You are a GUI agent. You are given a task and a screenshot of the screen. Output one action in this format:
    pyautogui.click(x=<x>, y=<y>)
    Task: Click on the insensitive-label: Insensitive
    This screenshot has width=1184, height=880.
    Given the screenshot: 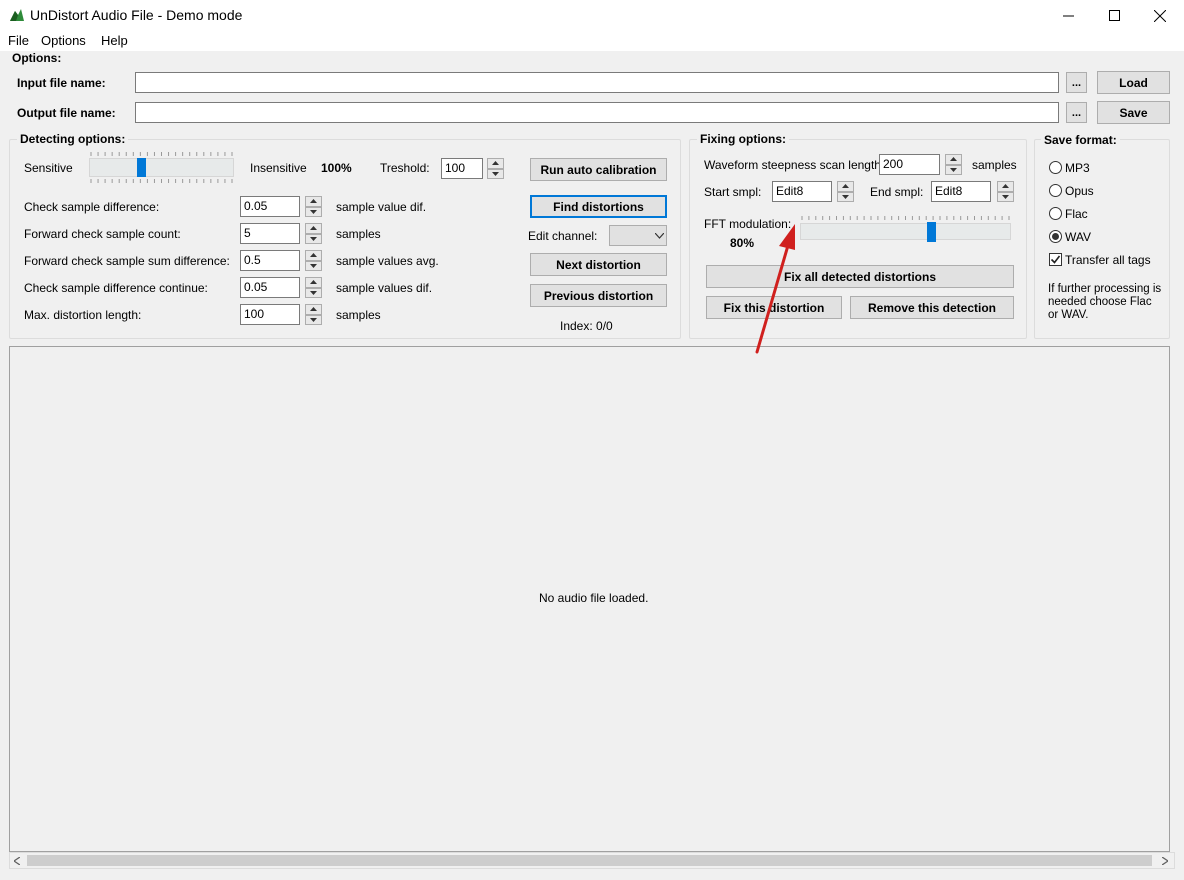 What is the action you would take?
    pyautogui.click(x=278, y=168)
    